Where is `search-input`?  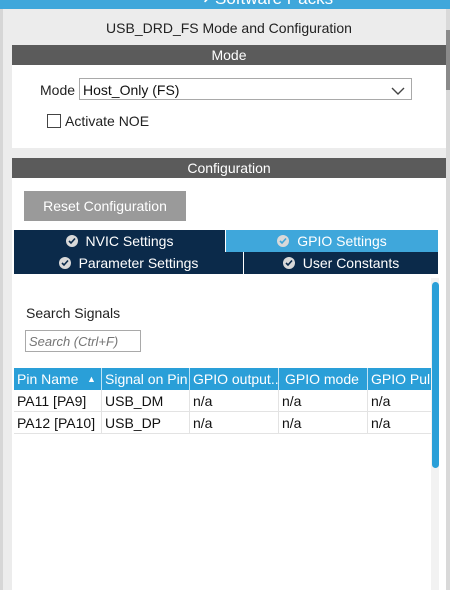
search-input is located at coordinates (83, 341).